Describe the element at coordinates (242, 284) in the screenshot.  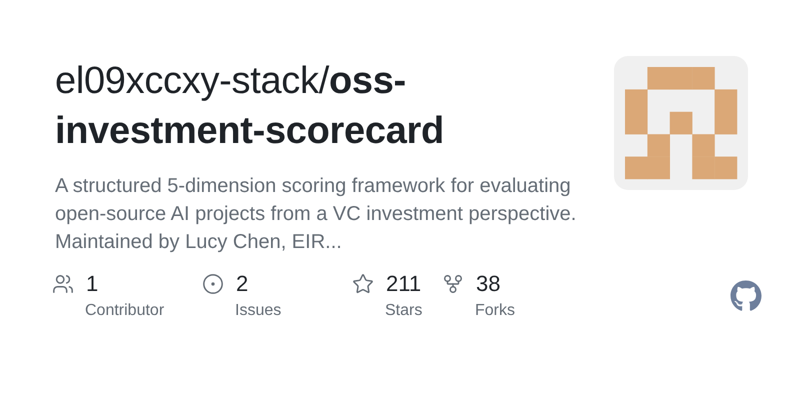
I see `stat-value: 2` at that location.